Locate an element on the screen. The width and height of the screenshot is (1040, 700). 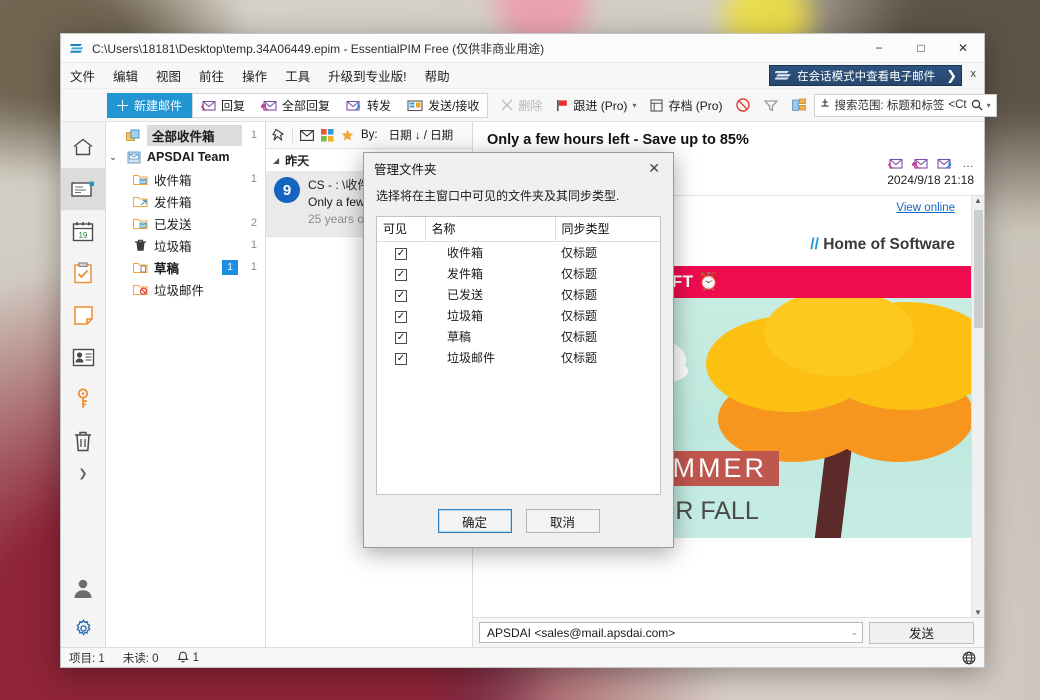
search-box: 搜索范围: 标题和标签 <Ct ▾ is located at coordinates (905, 105).